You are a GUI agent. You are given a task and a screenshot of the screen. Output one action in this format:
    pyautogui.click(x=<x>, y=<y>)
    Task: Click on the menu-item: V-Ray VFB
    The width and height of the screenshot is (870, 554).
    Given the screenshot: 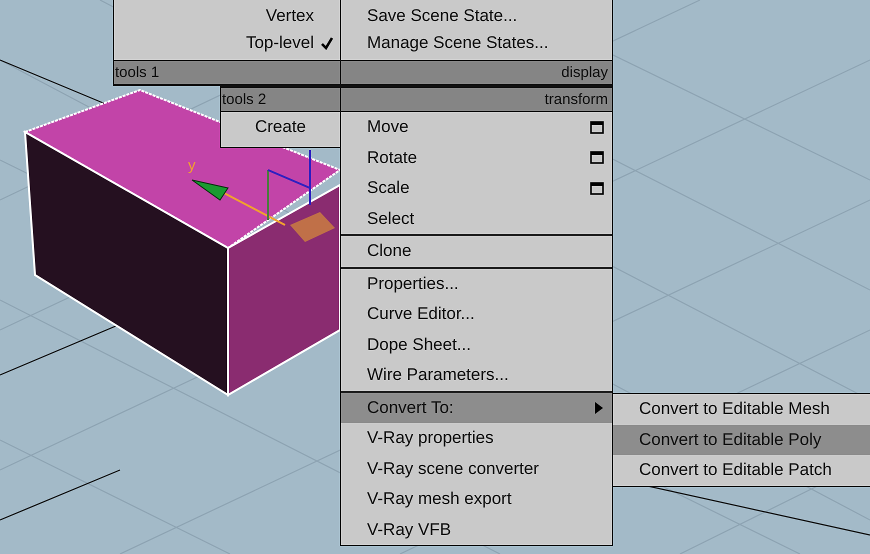 What is the action you would take?
    pyautogui.click(x=476, y=529)
    